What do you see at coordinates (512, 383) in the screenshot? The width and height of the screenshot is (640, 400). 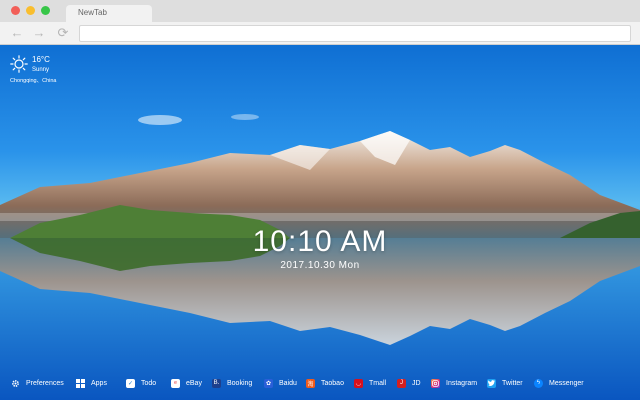 I see `bottom-bar-label: Twitter` at bounding box center [512, 383].